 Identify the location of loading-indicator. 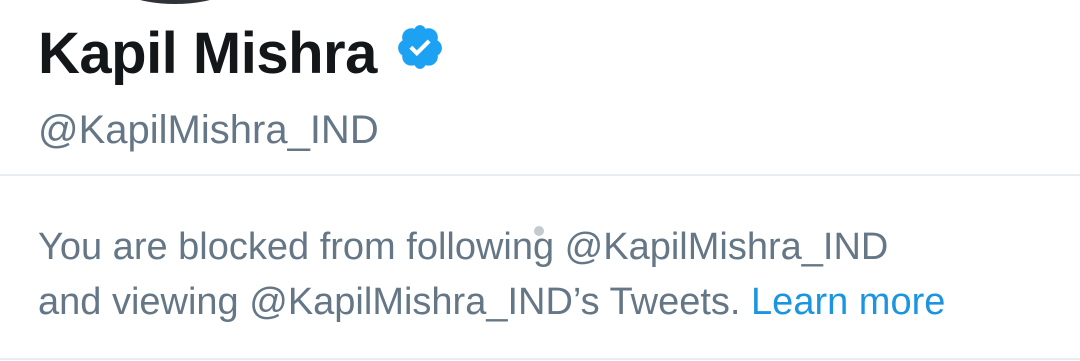
(539, 231).